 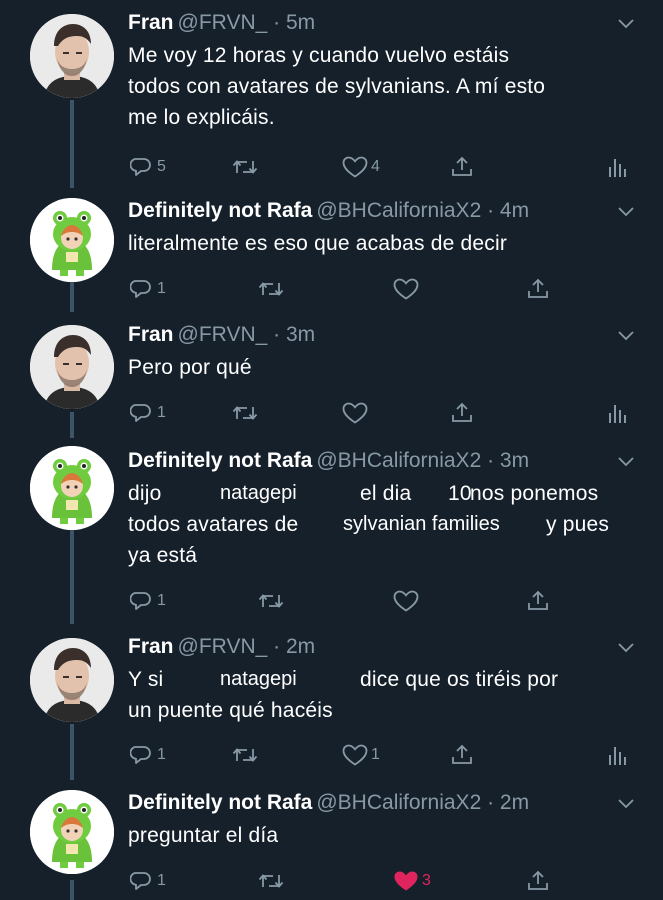 I want to click on text-segment: el dia, so click(x=386, y=493).